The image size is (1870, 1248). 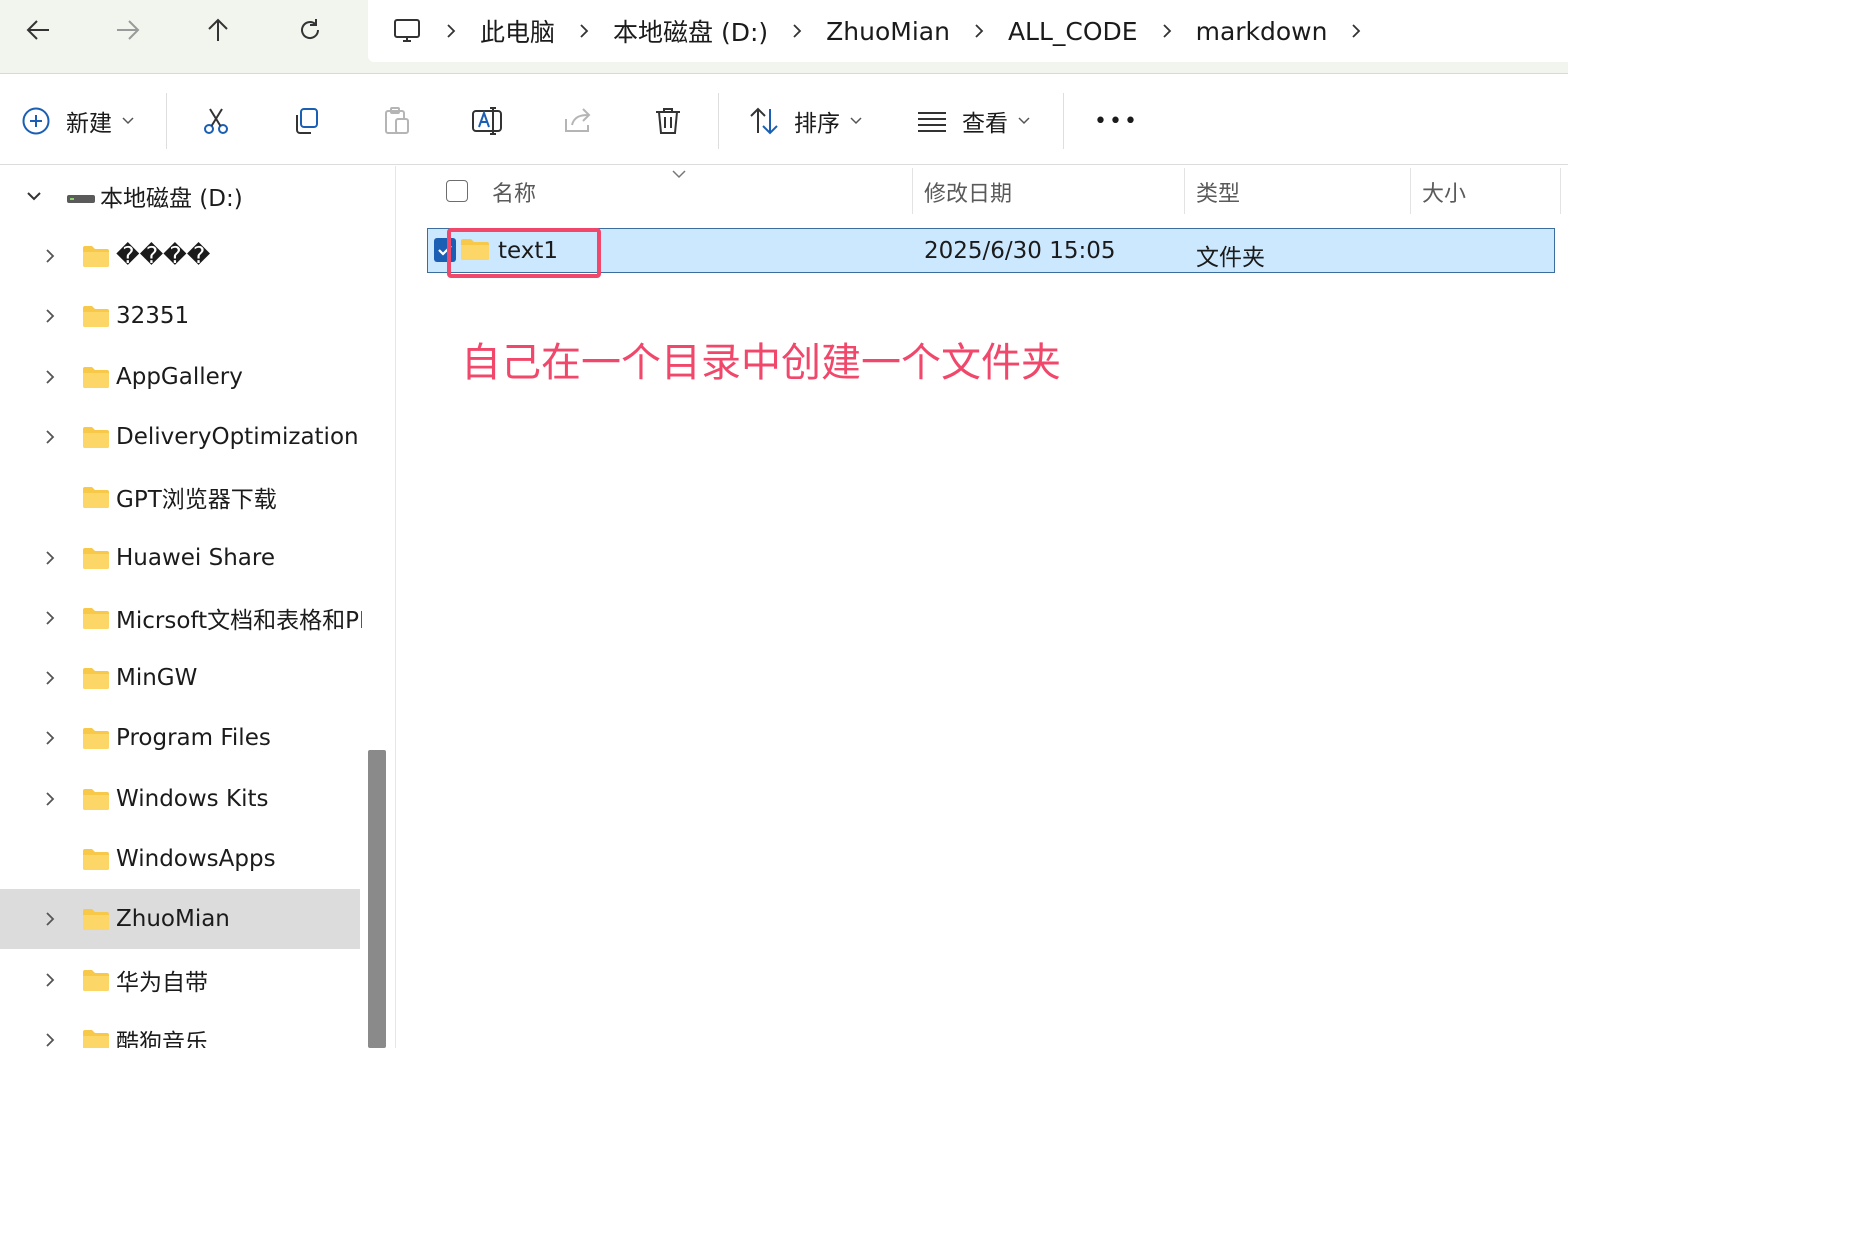 What do you see at coordinates (1073, 31) in the screenshot?
I see `breadcrumb-all-code: ALL_CODE` at bounding box center [1073, 31].